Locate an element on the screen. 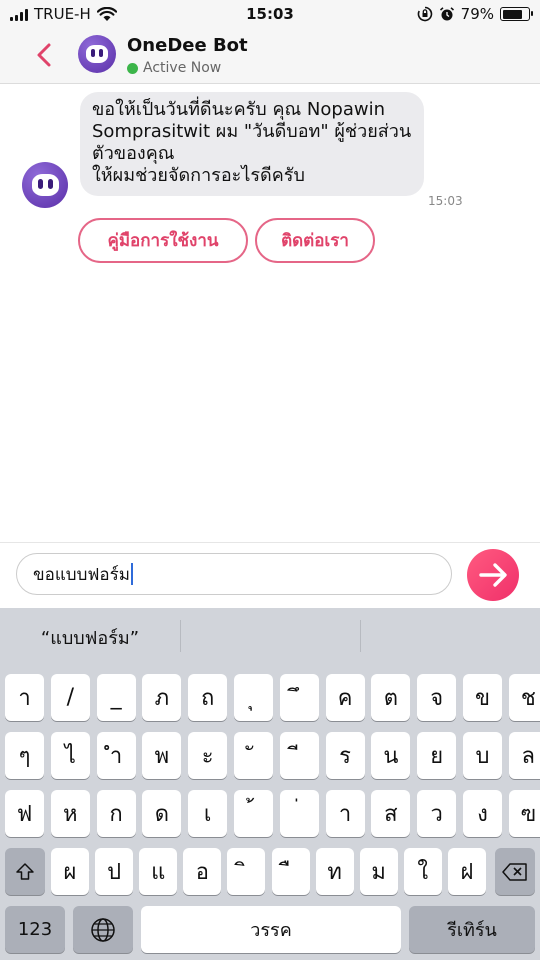 The width and height of the screenshot is (540, 960). globe-icon is located at coordinates (103, 929).